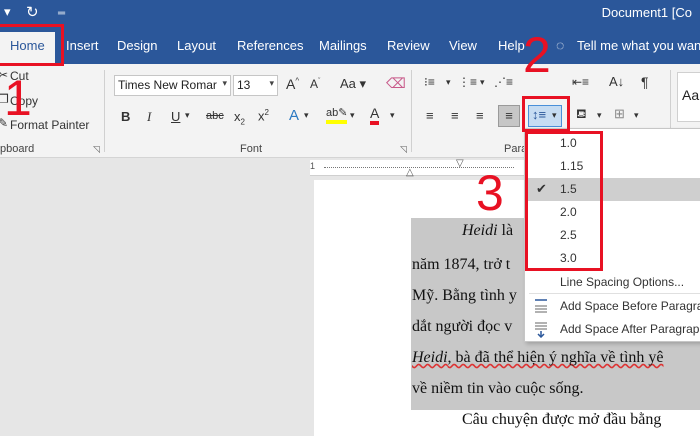 The image size is (700, 436). Describe the element at coordinates (546, 114) in the screenshot. I see `annotation-box-line-spacing` at that location.